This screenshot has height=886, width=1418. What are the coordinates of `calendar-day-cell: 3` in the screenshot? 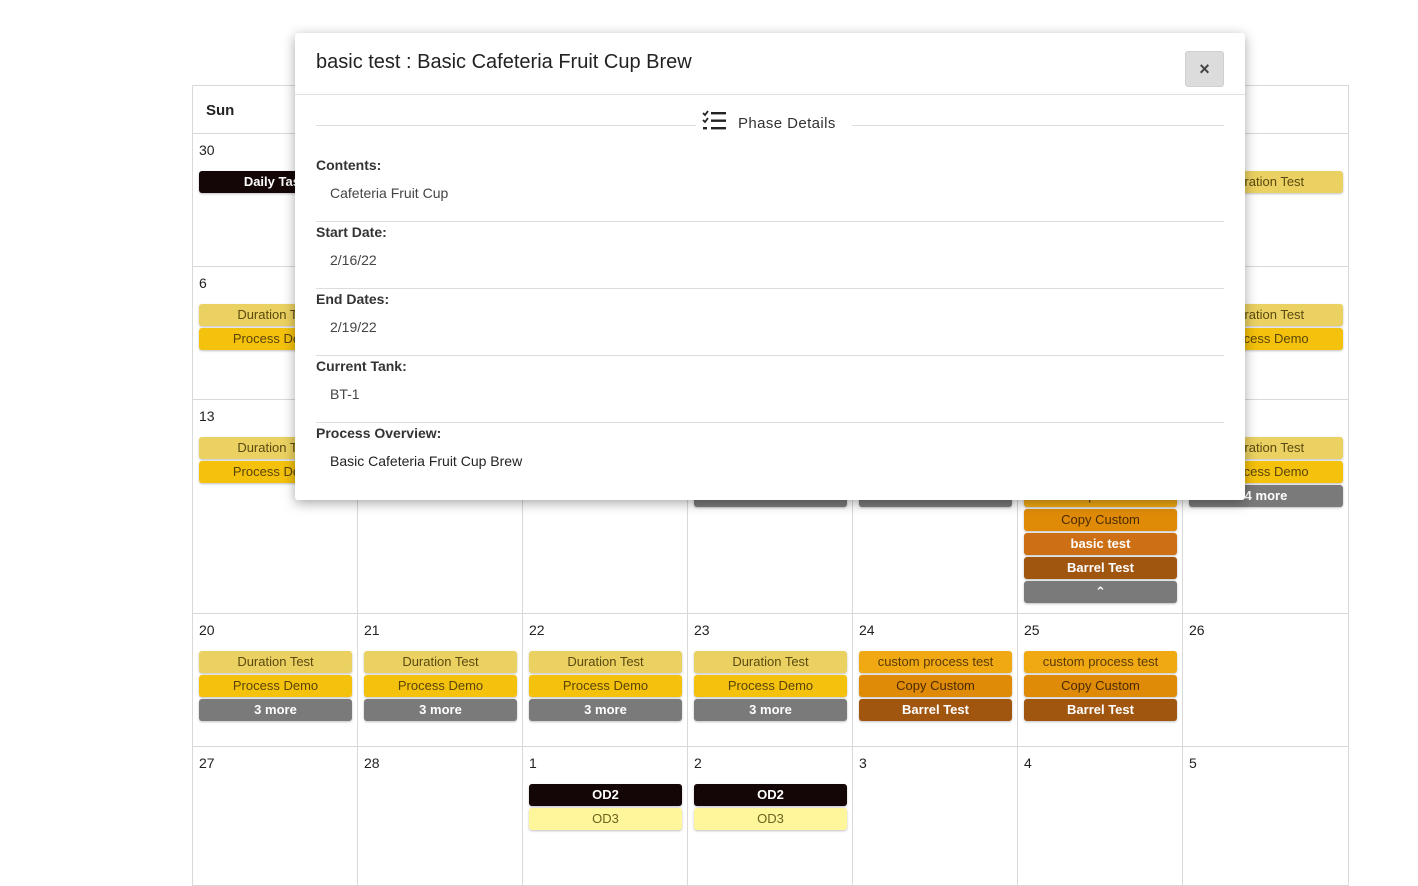 It's located at (935, 816).